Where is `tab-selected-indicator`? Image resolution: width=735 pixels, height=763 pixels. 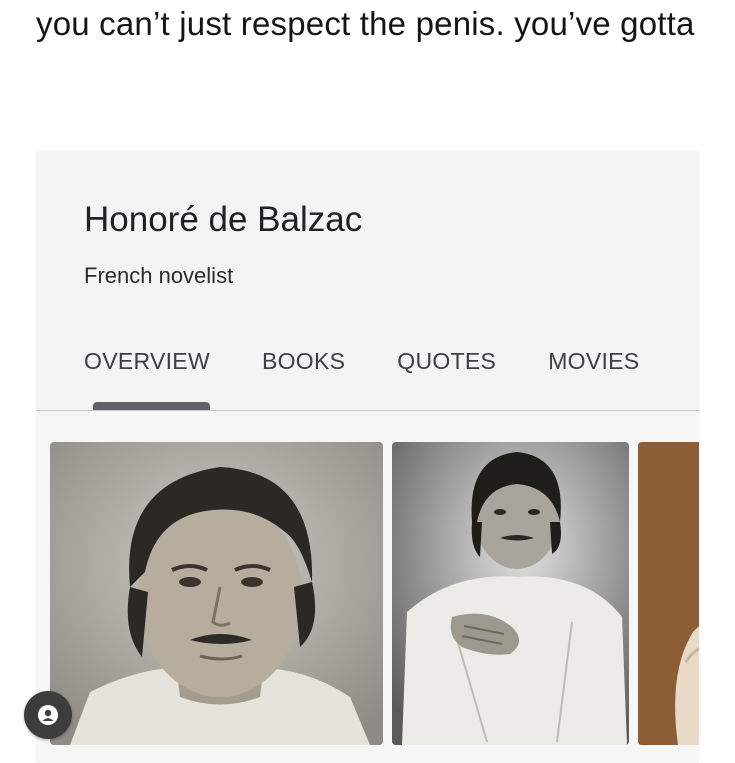
tab-selected-indicator is located at coordinates (151, 406).